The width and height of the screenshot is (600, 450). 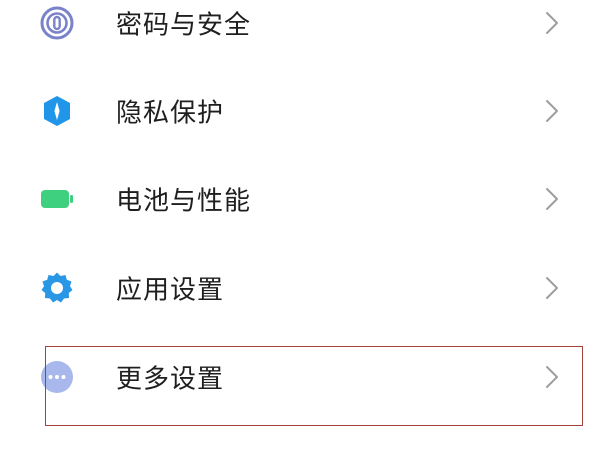 I want to click on settings-item-label: 隐私保护, so click(x=170, y=113).